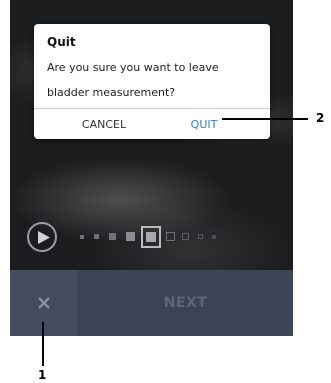 This screenshot has width=331, height=383. I want to click on close-button, so click(44, 303).